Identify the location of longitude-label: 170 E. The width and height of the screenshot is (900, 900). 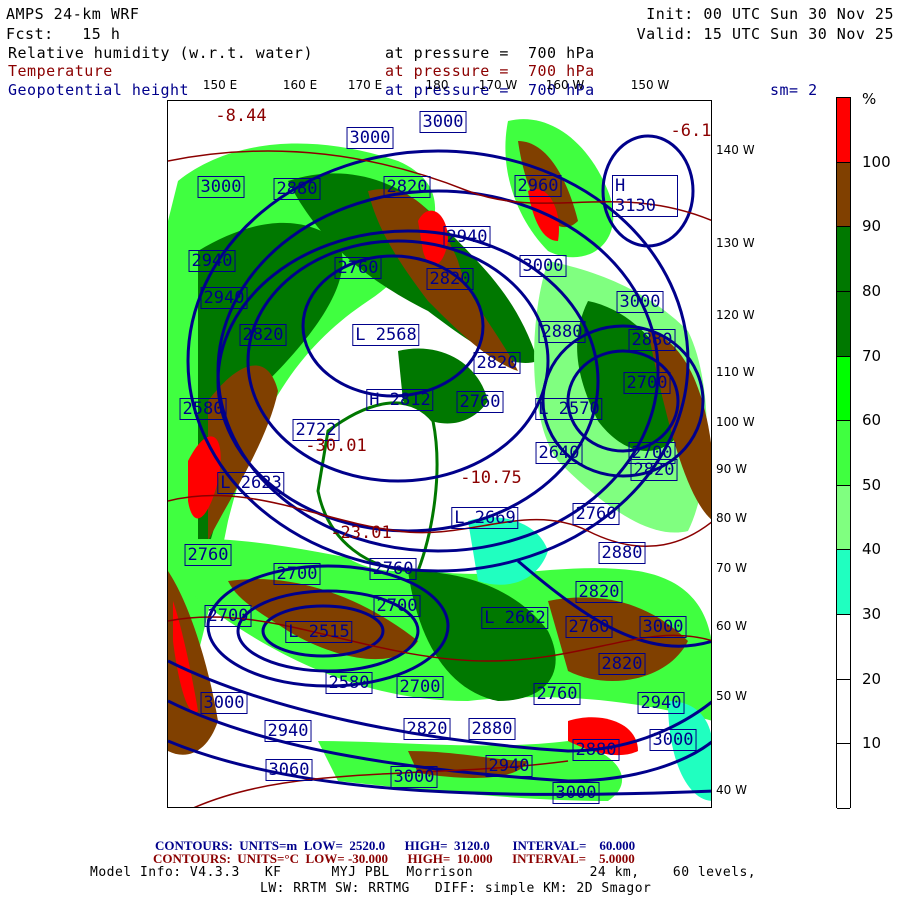
(365, 85).